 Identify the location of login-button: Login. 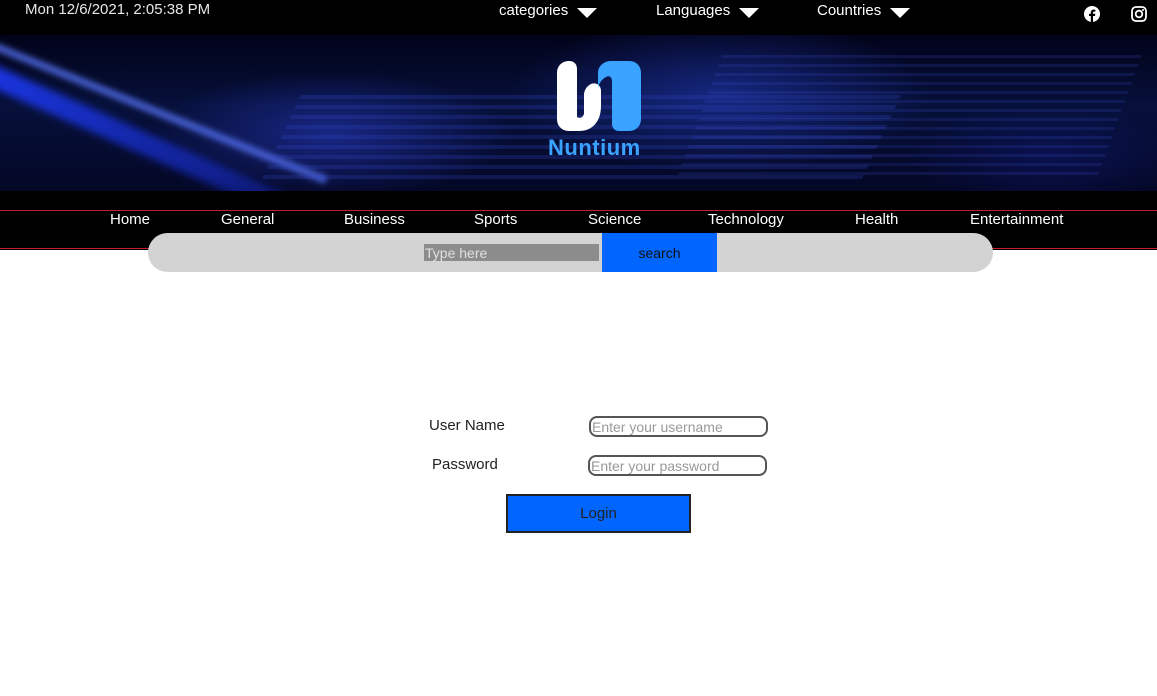
(598, 513).